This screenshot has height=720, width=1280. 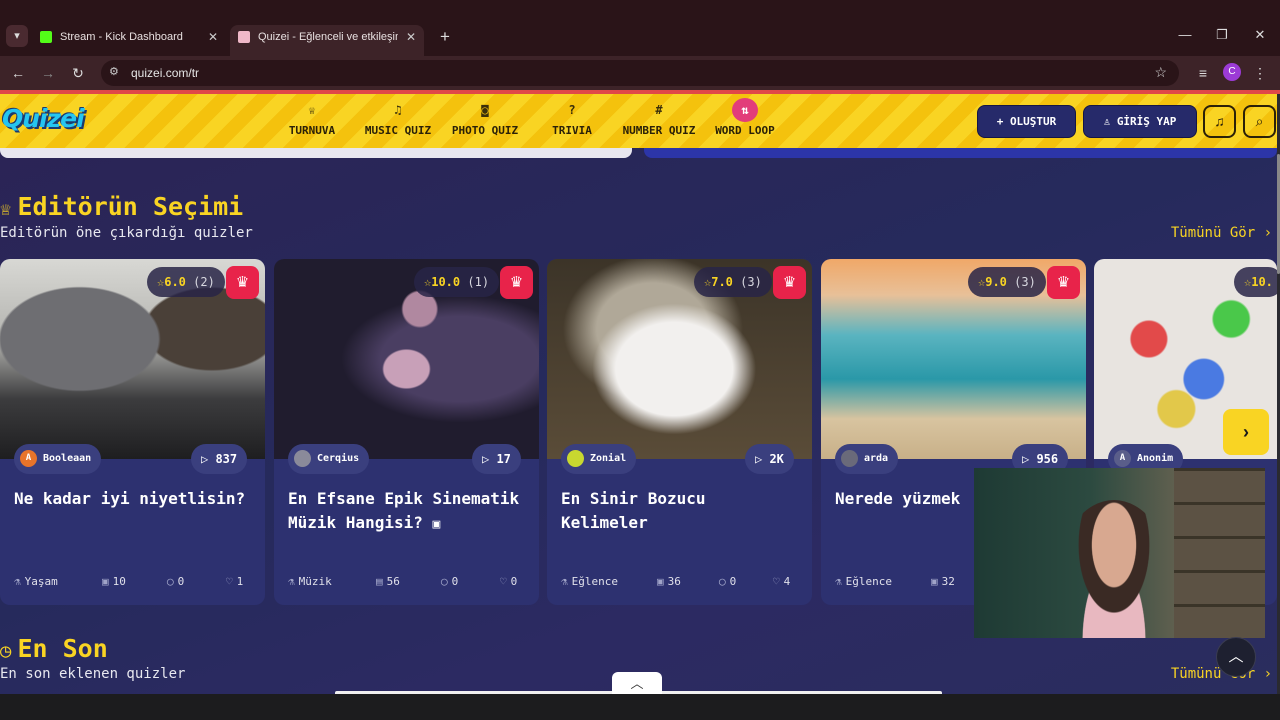 I want to click on category-stat: ⚗ Müzik, so click(x=310, y=581).